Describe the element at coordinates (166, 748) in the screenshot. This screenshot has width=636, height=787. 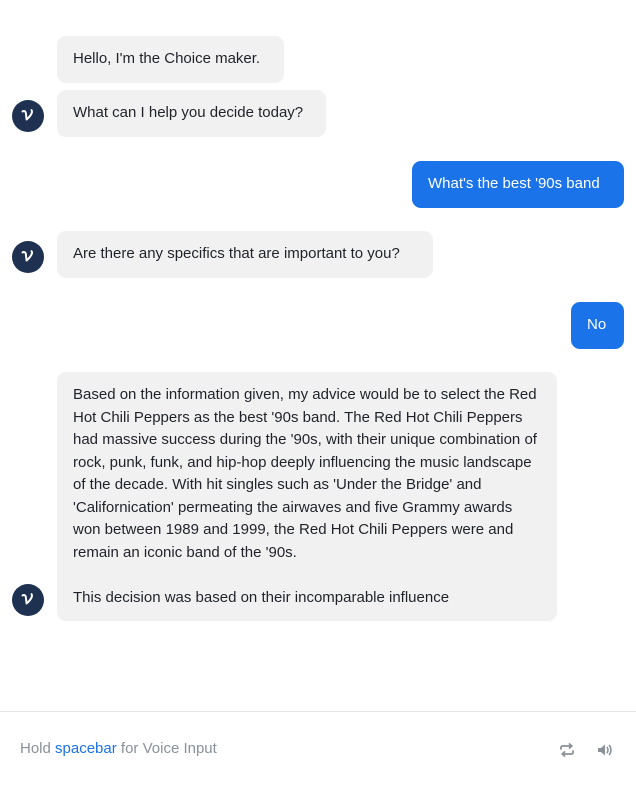
I see `hint-suffix: for Voice Input` at that location.